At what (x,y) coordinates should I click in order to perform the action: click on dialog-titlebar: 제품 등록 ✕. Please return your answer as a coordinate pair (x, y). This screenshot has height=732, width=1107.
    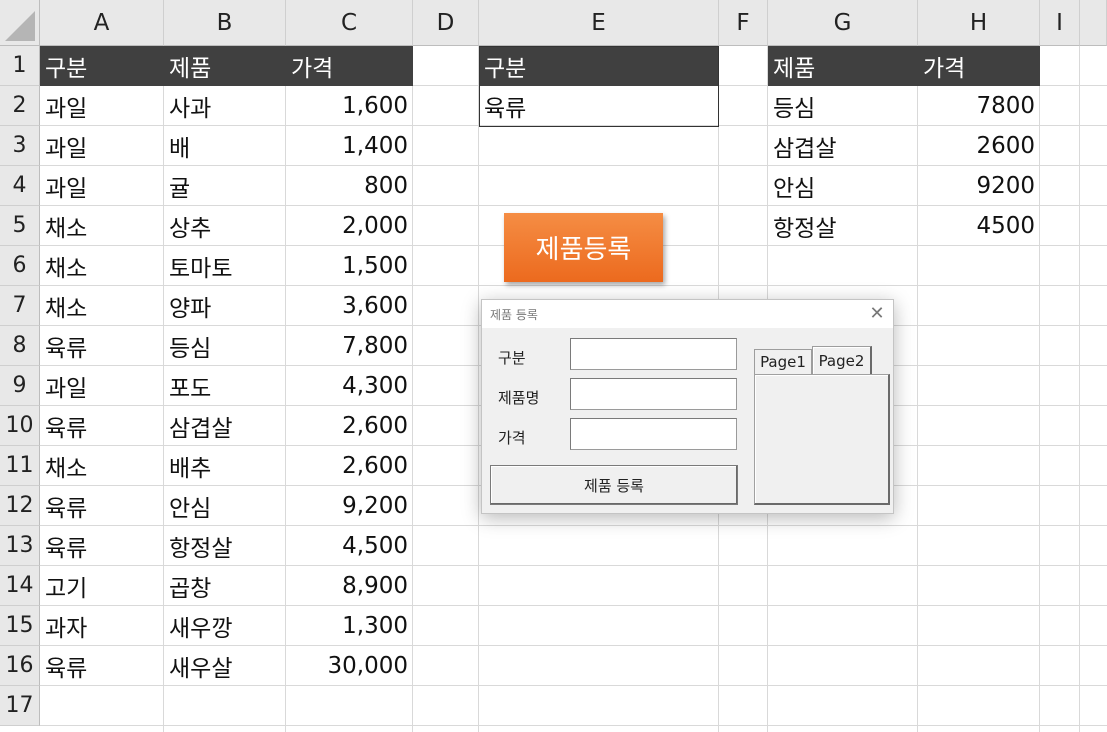
    Looking at the image, I should click on (687, 314).